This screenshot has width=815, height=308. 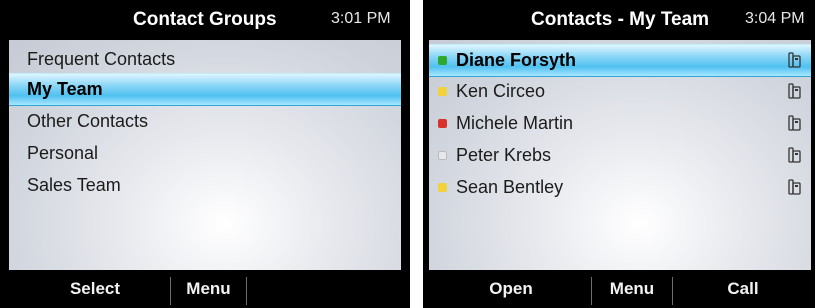 I want to click on softkey-bar: Select Menu, so click(x=205, y=289).